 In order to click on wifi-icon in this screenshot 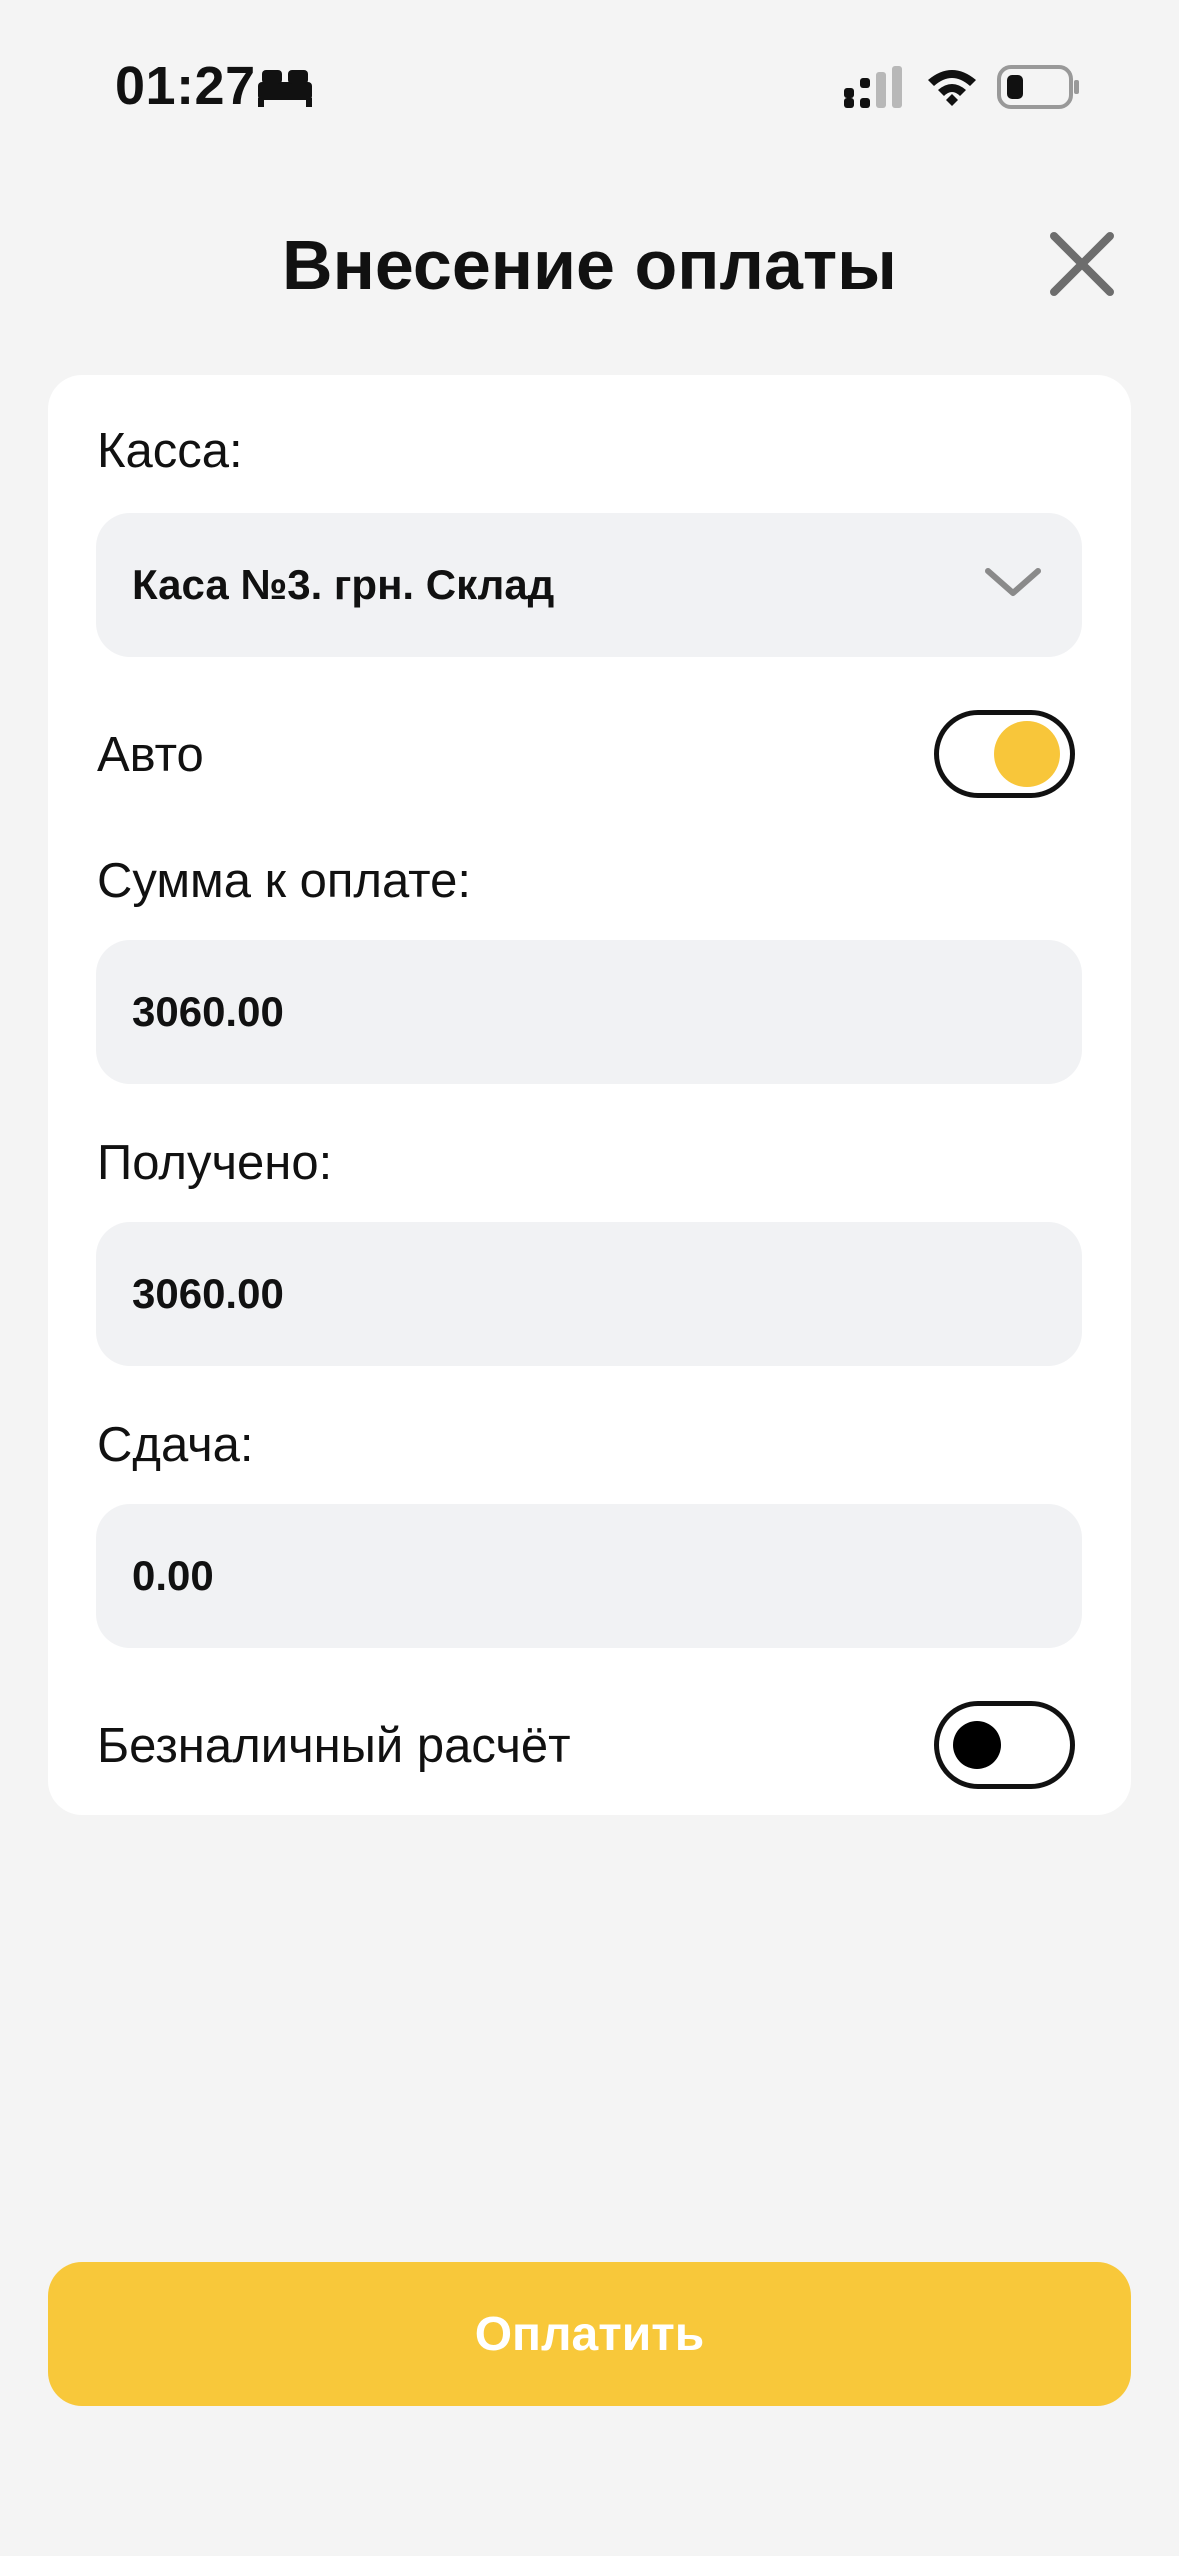, I will do `click(952, 88)`.